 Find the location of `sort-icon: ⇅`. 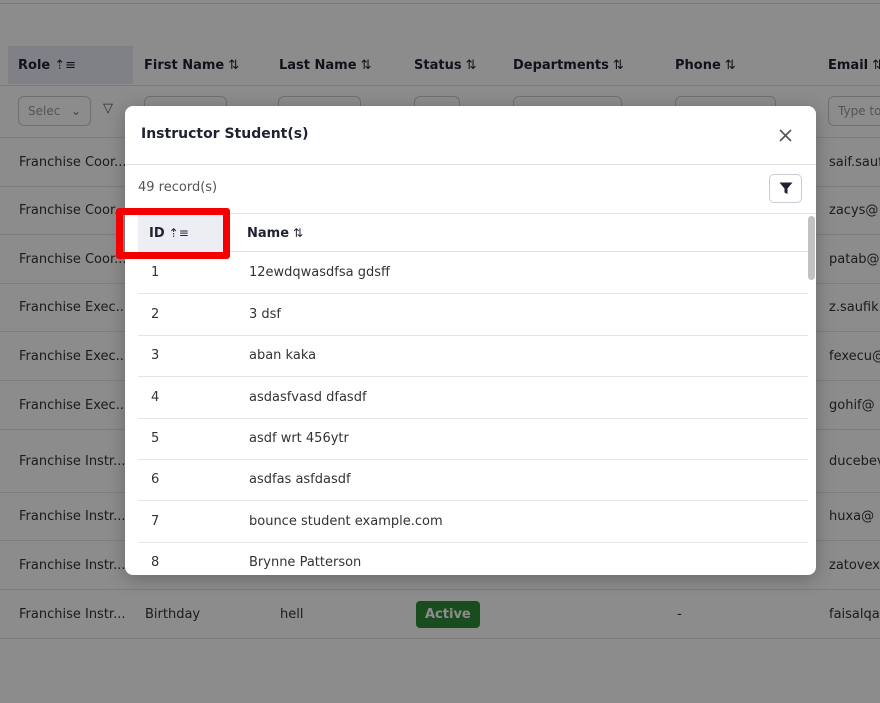

sort-icon: ⇅ is located at coordinates (298, 233).